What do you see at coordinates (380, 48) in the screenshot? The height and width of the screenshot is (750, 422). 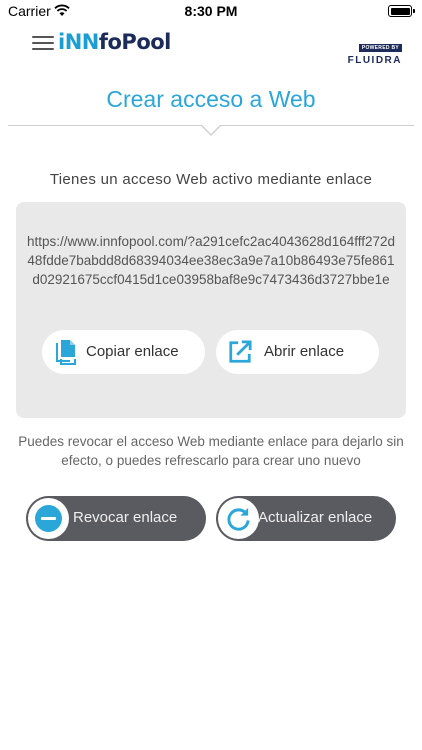 I see `powered-by-label: POWERED BY` at bounding box center [380, 48].